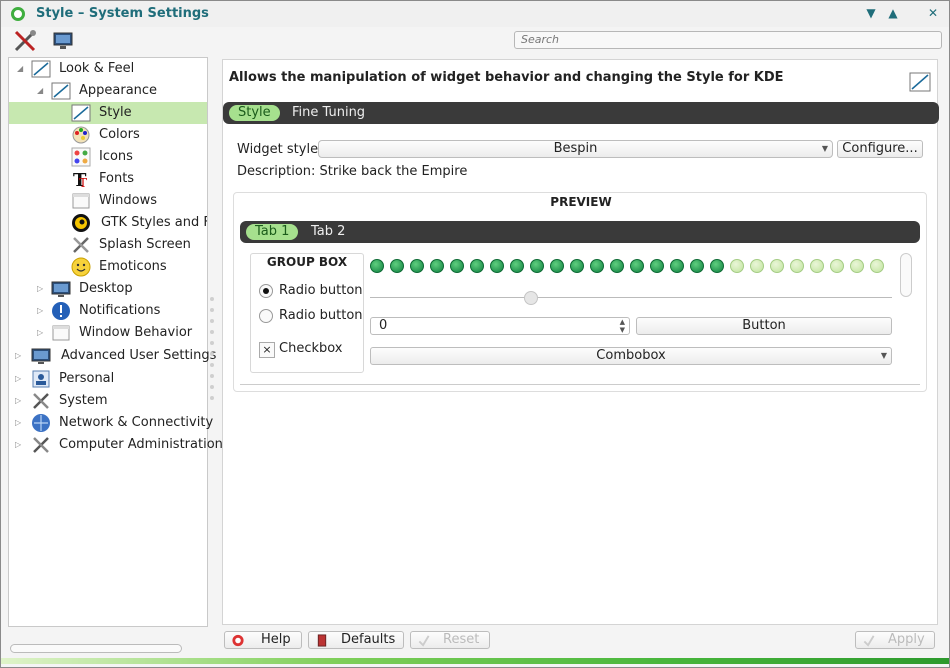 The image size is (950, 668). Describe the element at coordinates (906, 275) in the screenshot. I see `preview-vertical-scrollbar` at that location.